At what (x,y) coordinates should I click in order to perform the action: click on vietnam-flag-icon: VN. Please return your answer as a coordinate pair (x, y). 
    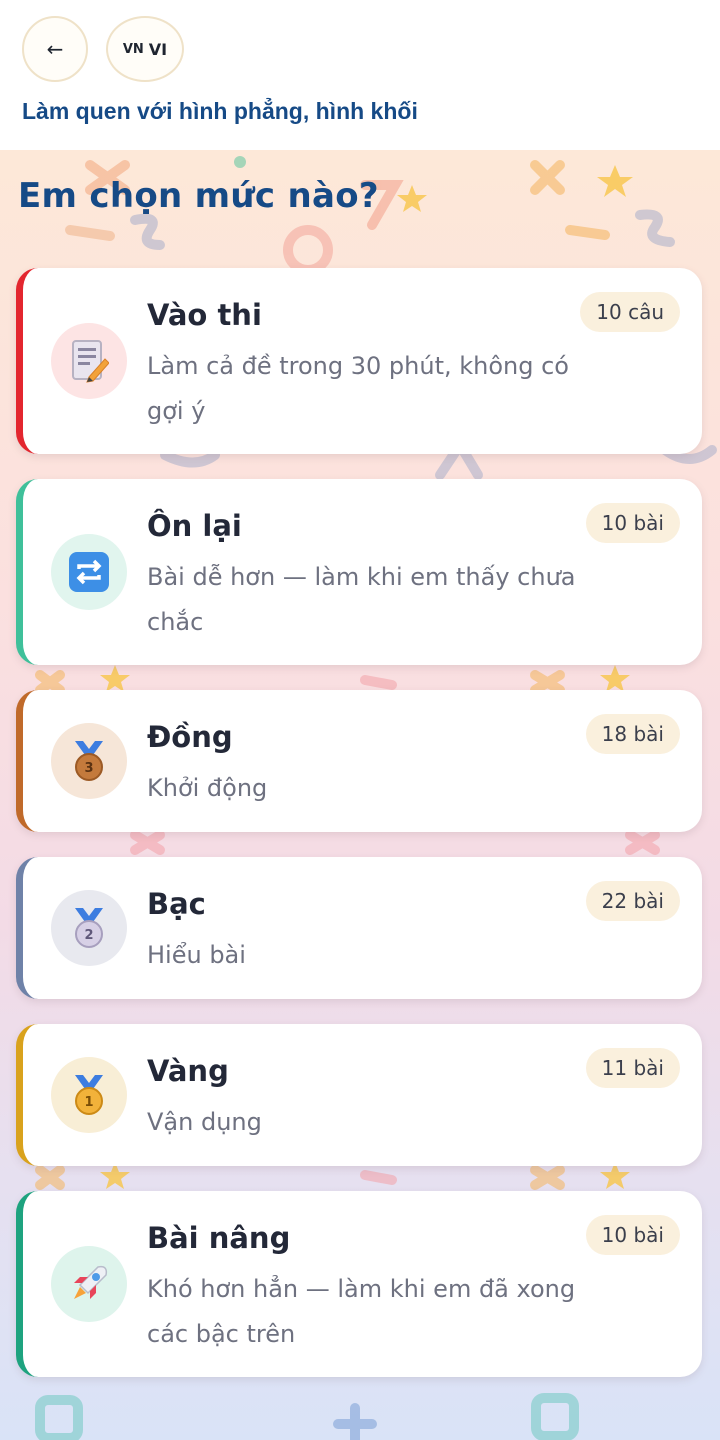
    Looking at the image, I should click on (133, 49).